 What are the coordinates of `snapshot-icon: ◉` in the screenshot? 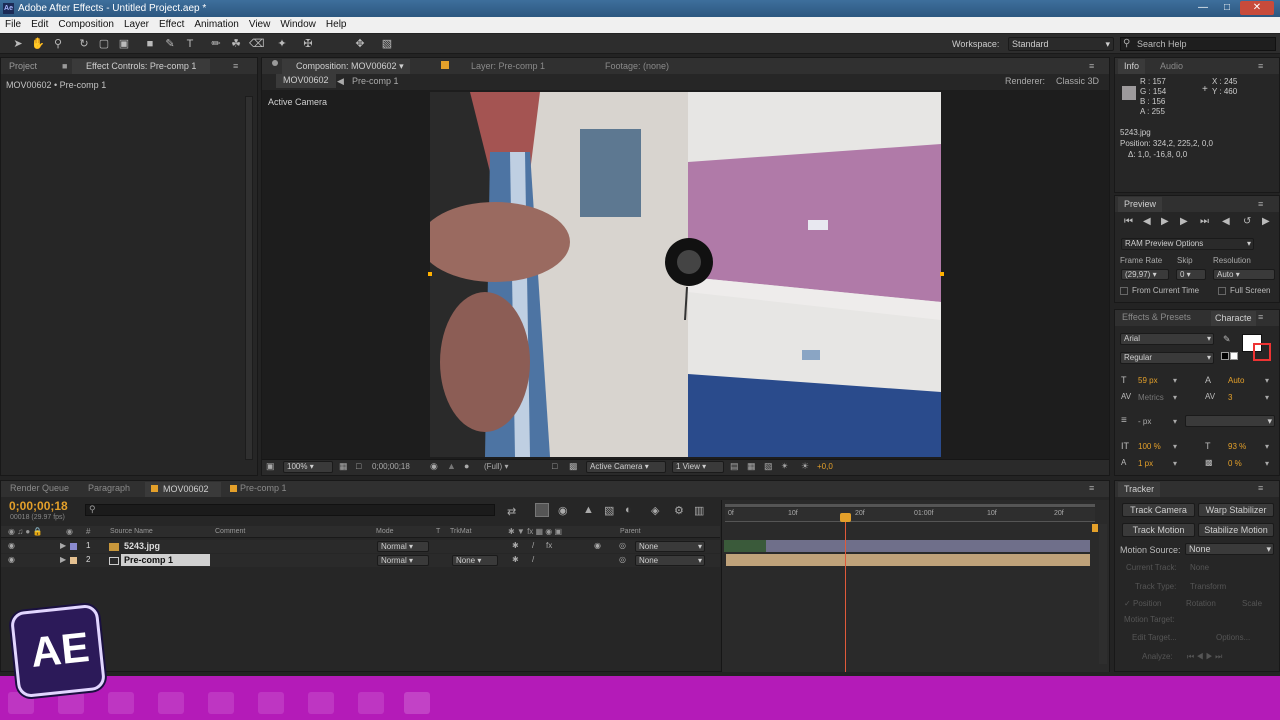 It's located at (434, 466).